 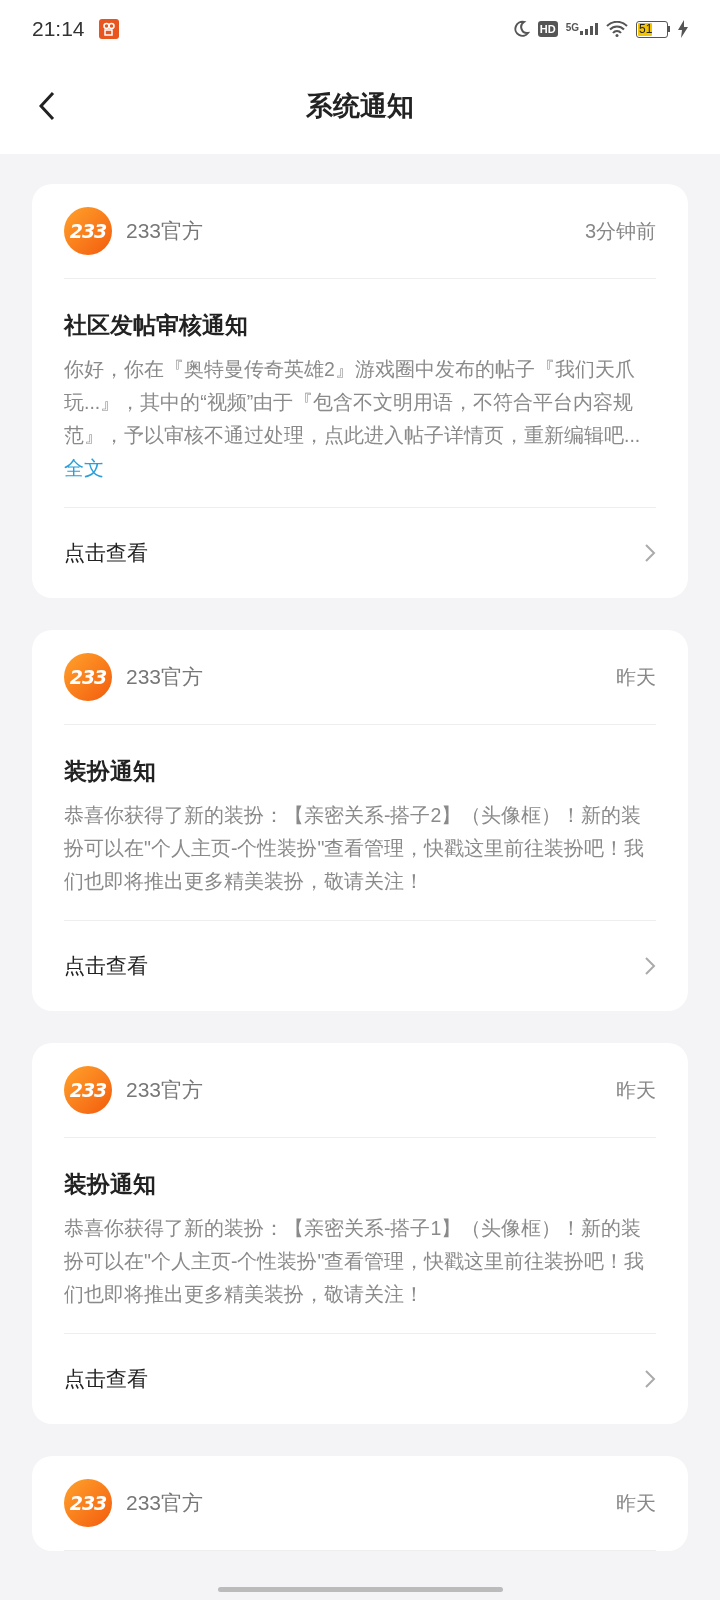 I want to click on charging-icon, so click(x=683, y=29).